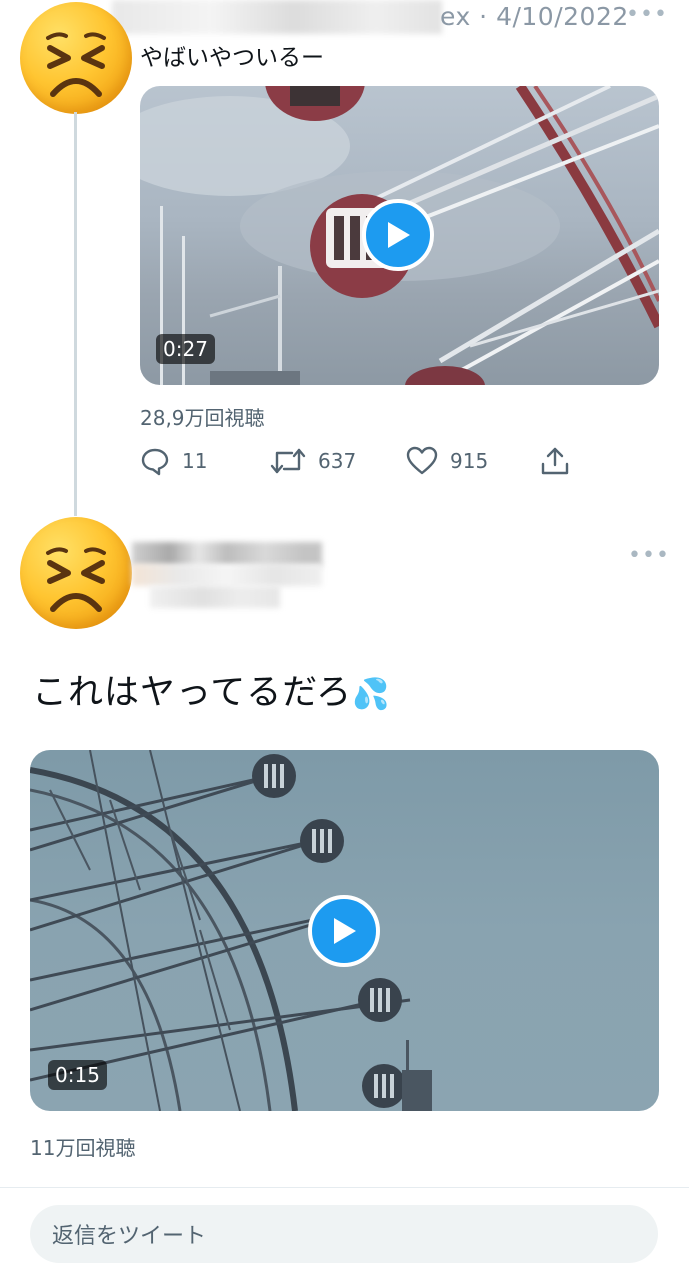  Describe the element at coordinates (173, 461) in the screenshot. I see `reply-action: 11` at that location.